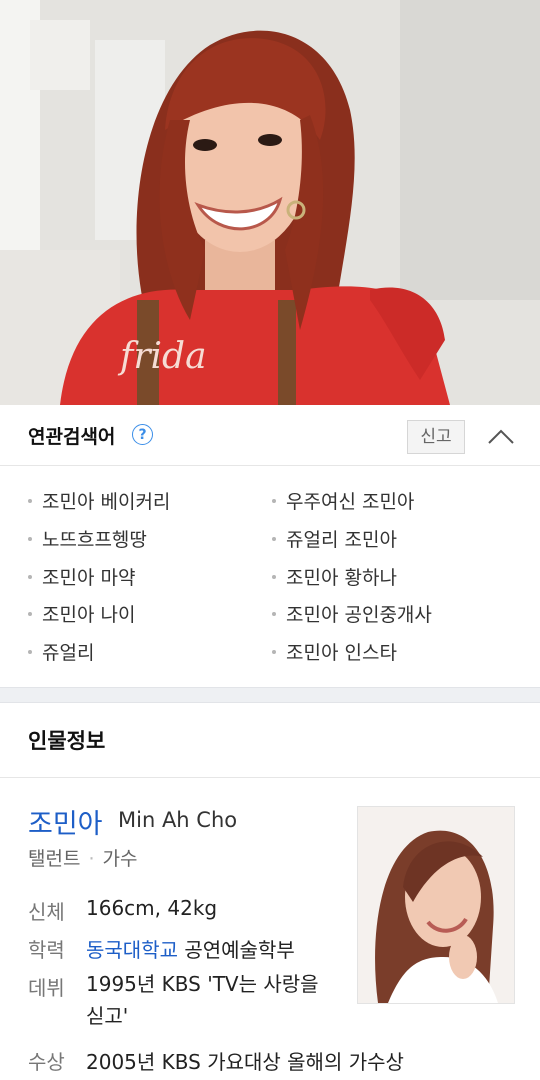 Image resolution: width=540 pixels, height=1080 pixels. What do you see at coordinates (270, 740) in the screenshot?
I see `person-info-header: 인물정보` at bounding box center [270, 740].